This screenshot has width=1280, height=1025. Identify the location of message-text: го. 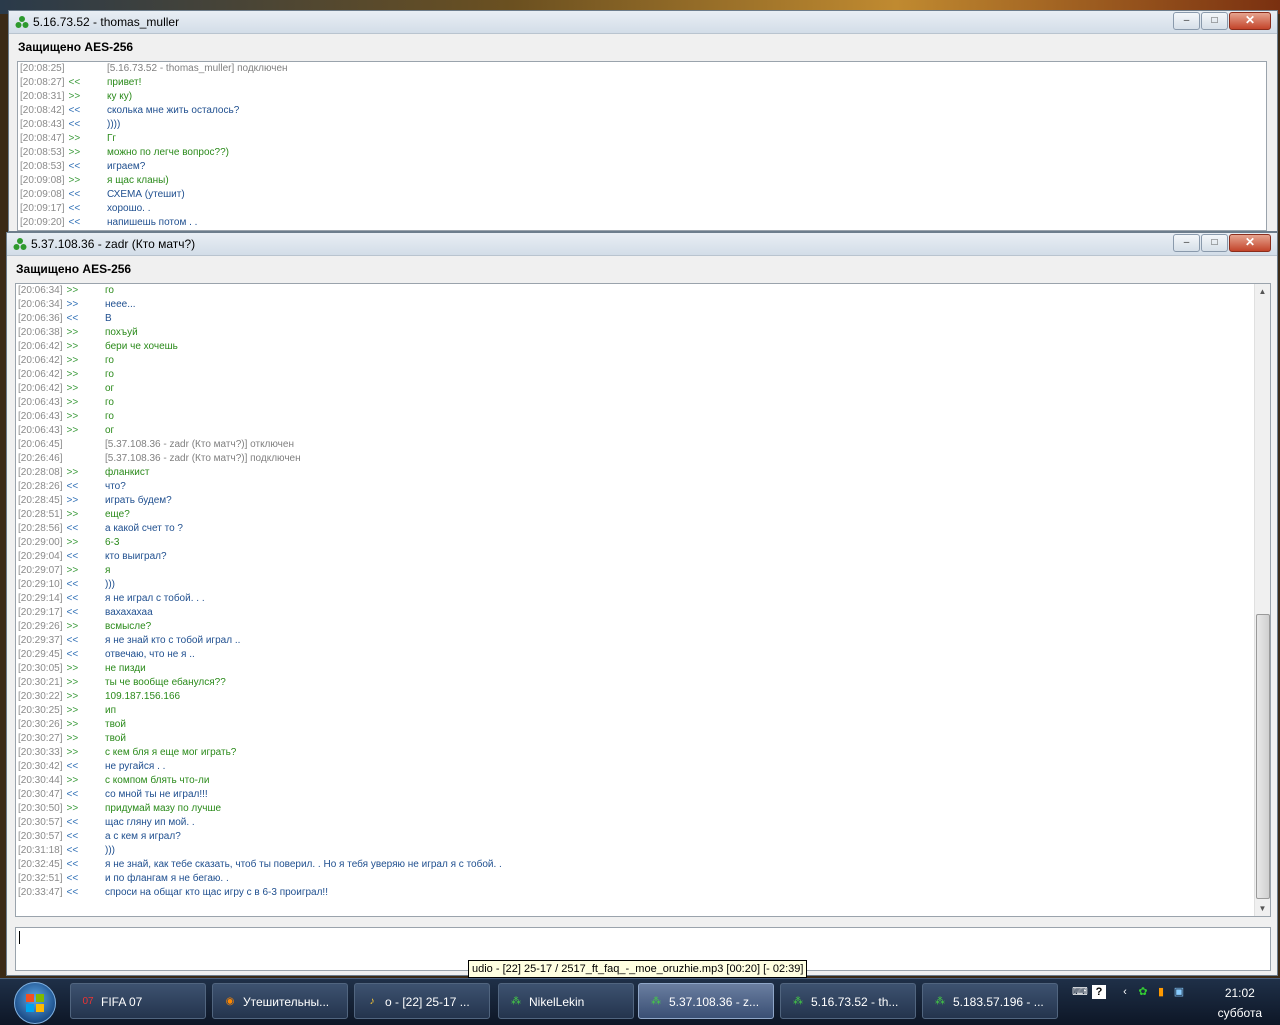
(109, 402).